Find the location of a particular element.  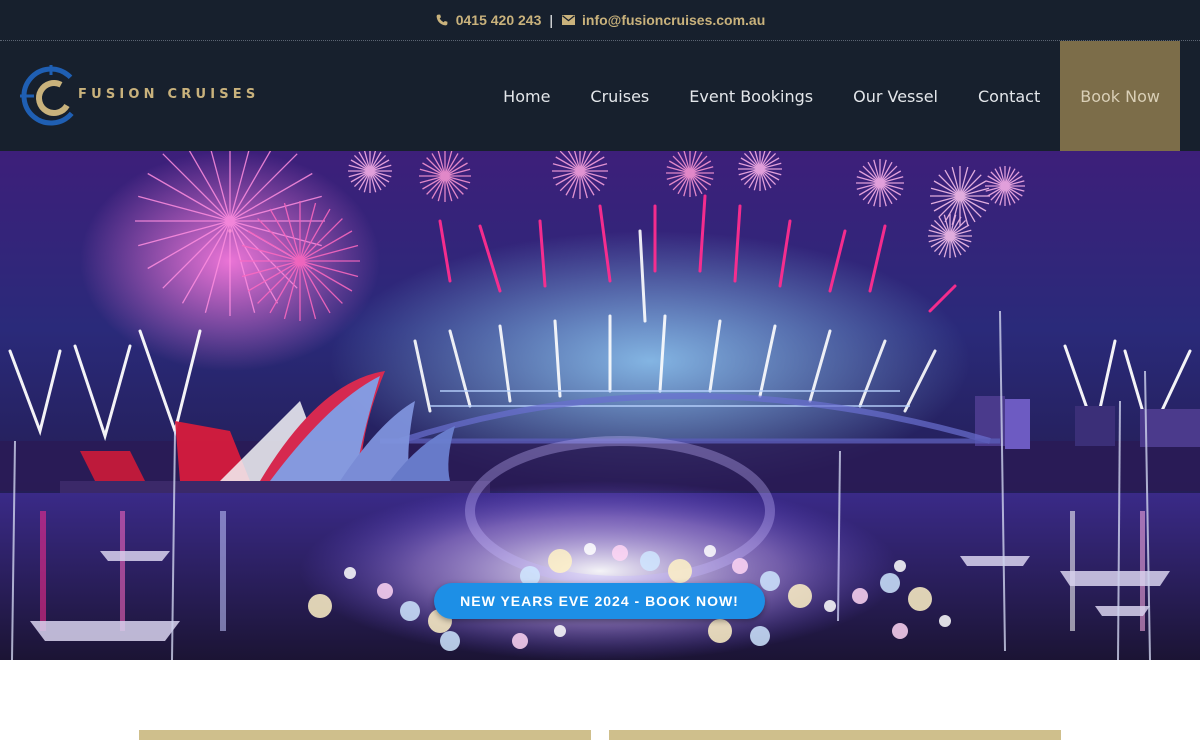

nav-cruises: Cruises is located at coordinates (619, 96).